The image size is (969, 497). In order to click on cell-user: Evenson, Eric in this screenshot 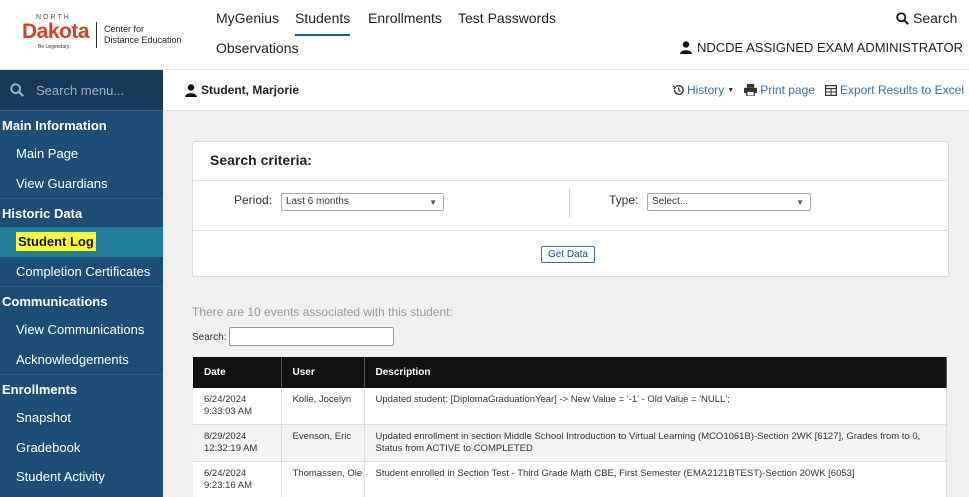, I will do `click(323, 443)`.